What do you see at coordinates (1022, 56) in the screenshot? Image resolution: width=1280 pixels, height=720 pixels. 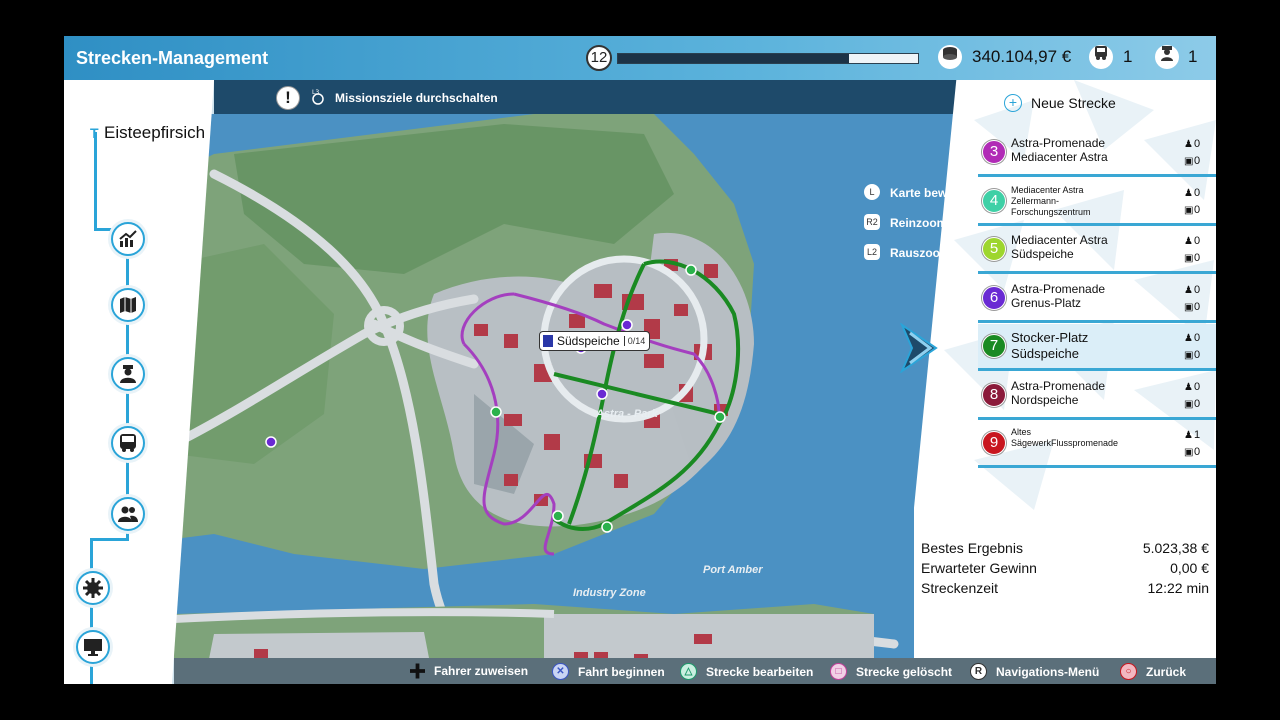 I see `money-value: 340.104,97 €` at bounding box center [1022, 56].